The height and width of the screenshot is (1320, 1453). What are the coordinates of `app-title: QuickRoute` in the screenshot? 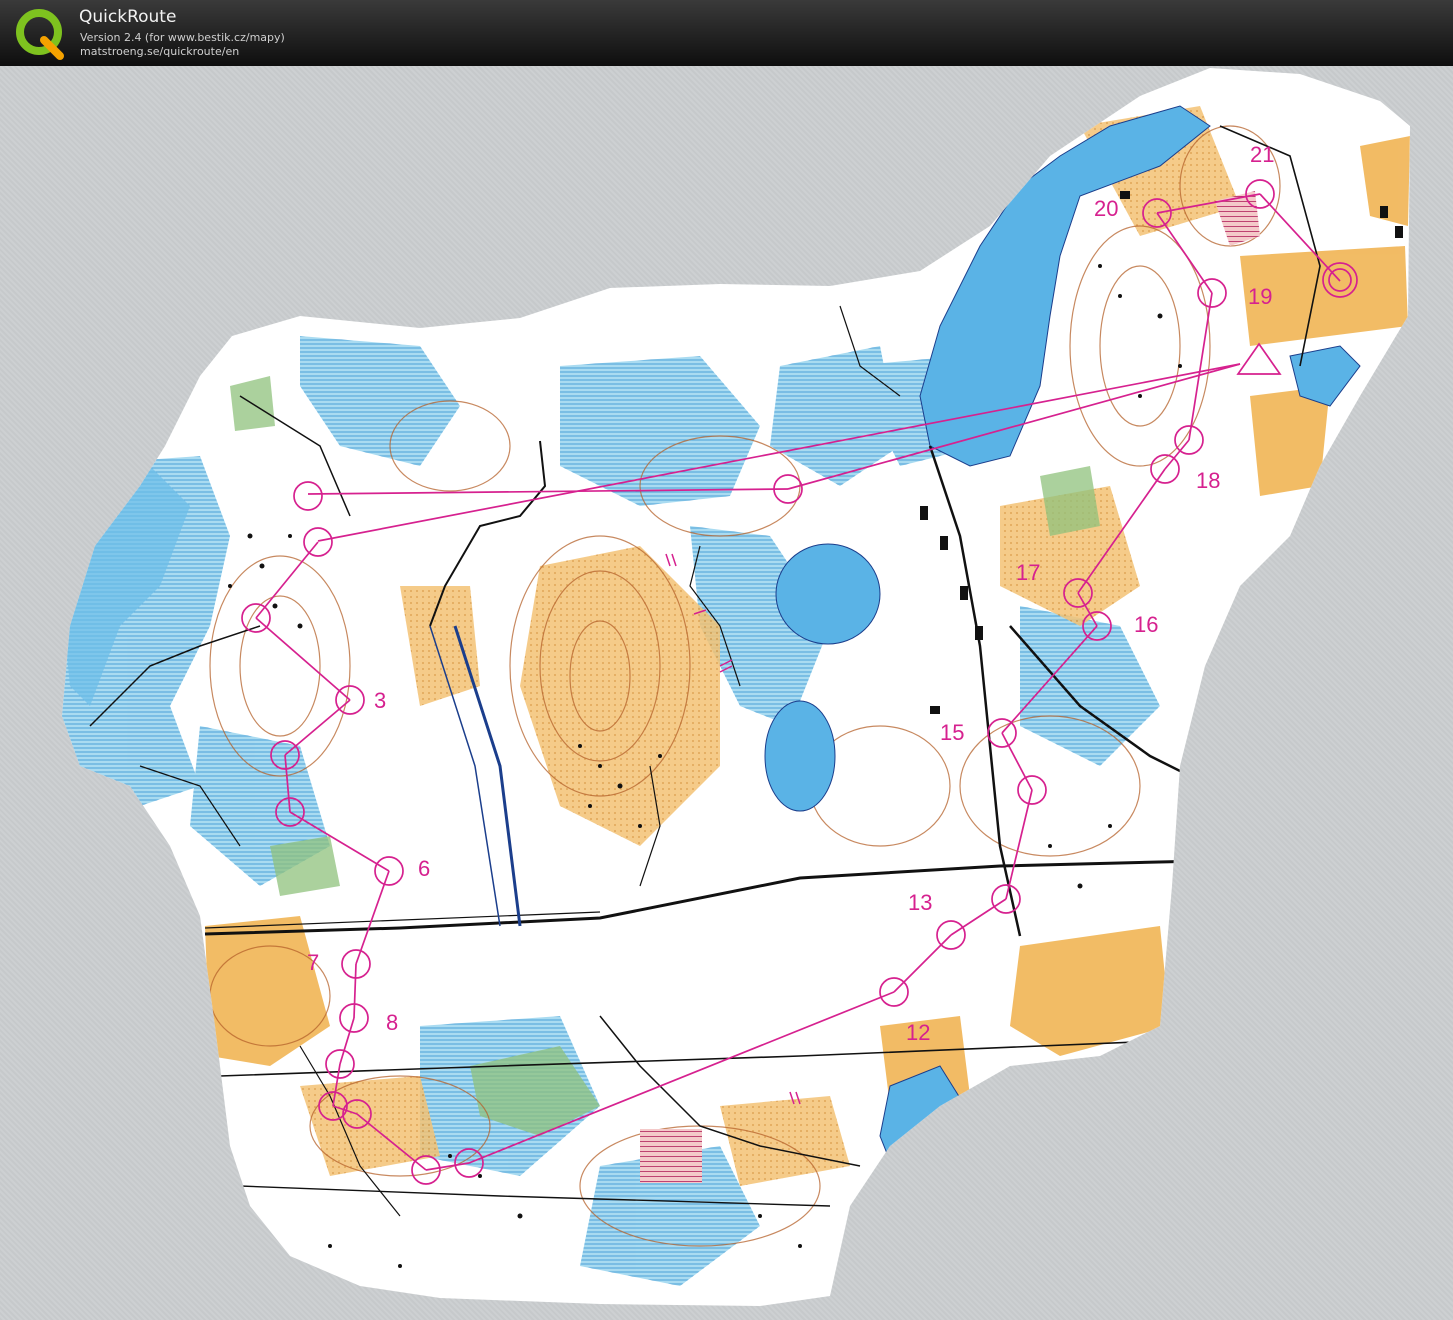 It's located at (128, 17).